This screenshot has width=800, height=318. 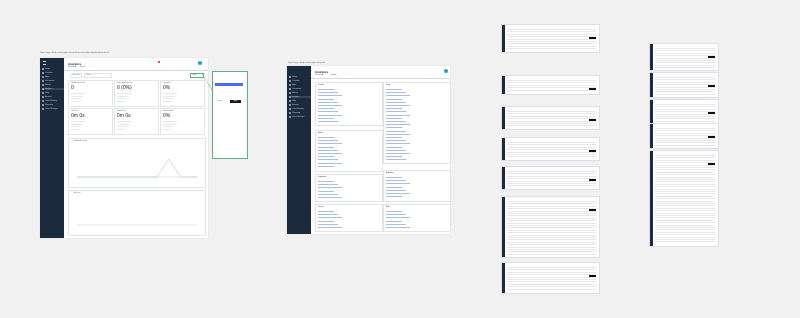 I want to click on frame2-nav-item: Documents, so click(x=300, y=89).